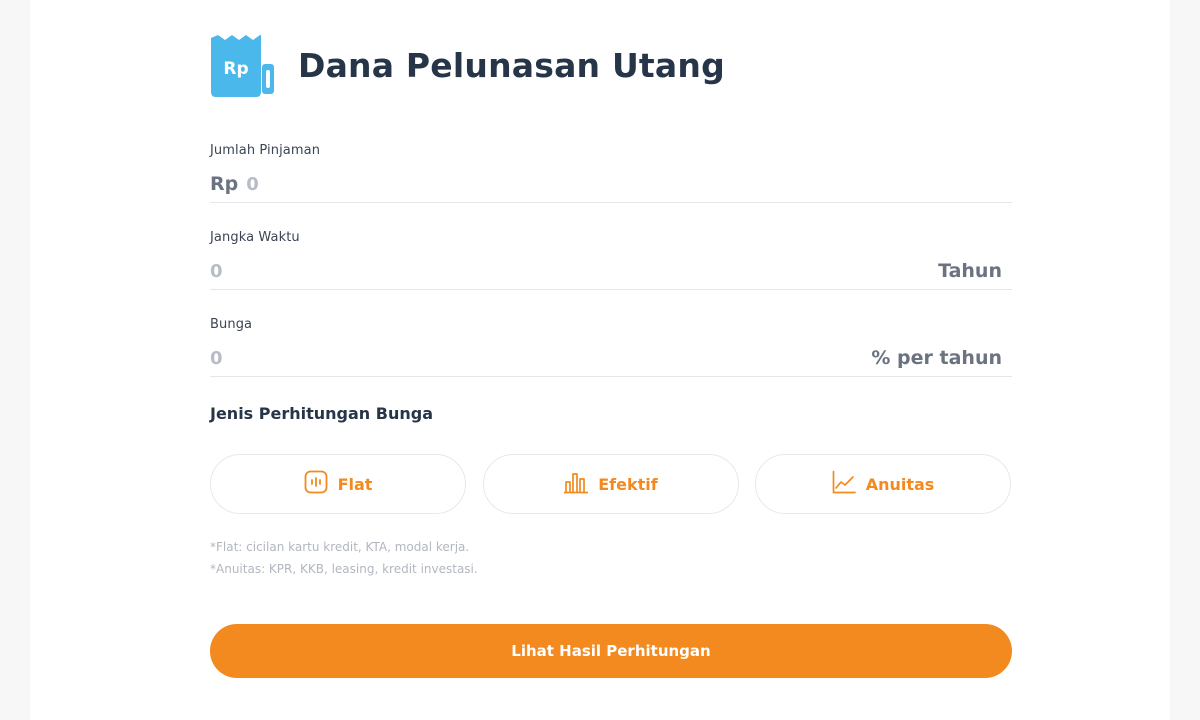  What do you see at coordinates (321, 413) in the screenshot?
I see `interest-type-title: Jenis Perhitungan Bunga` at bounding box center [321, 413].